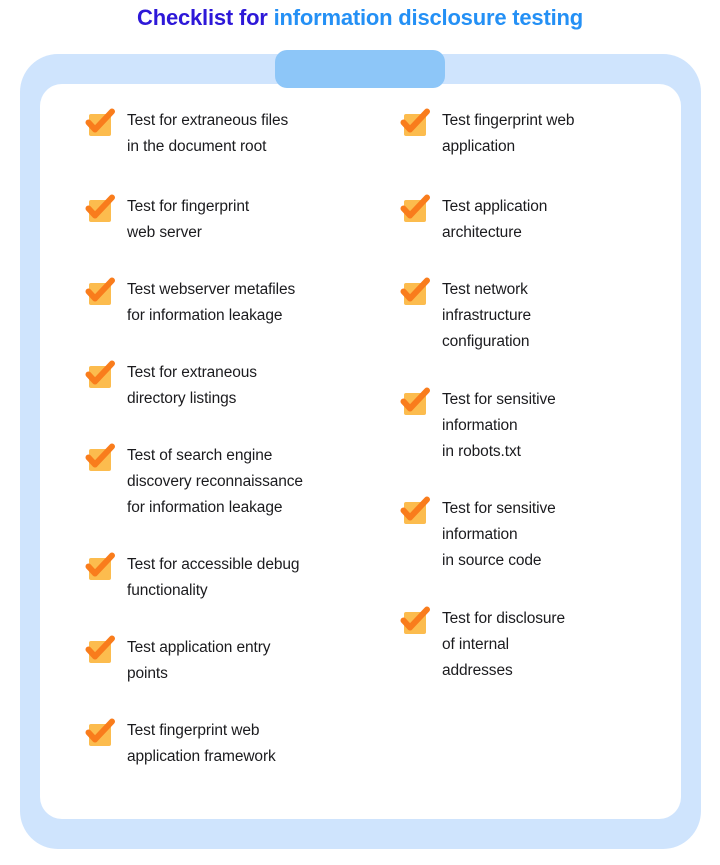 This screenshot has width=720, height=865. I want to click on checklist-item-label: Test application architecture, so click(495, 219).